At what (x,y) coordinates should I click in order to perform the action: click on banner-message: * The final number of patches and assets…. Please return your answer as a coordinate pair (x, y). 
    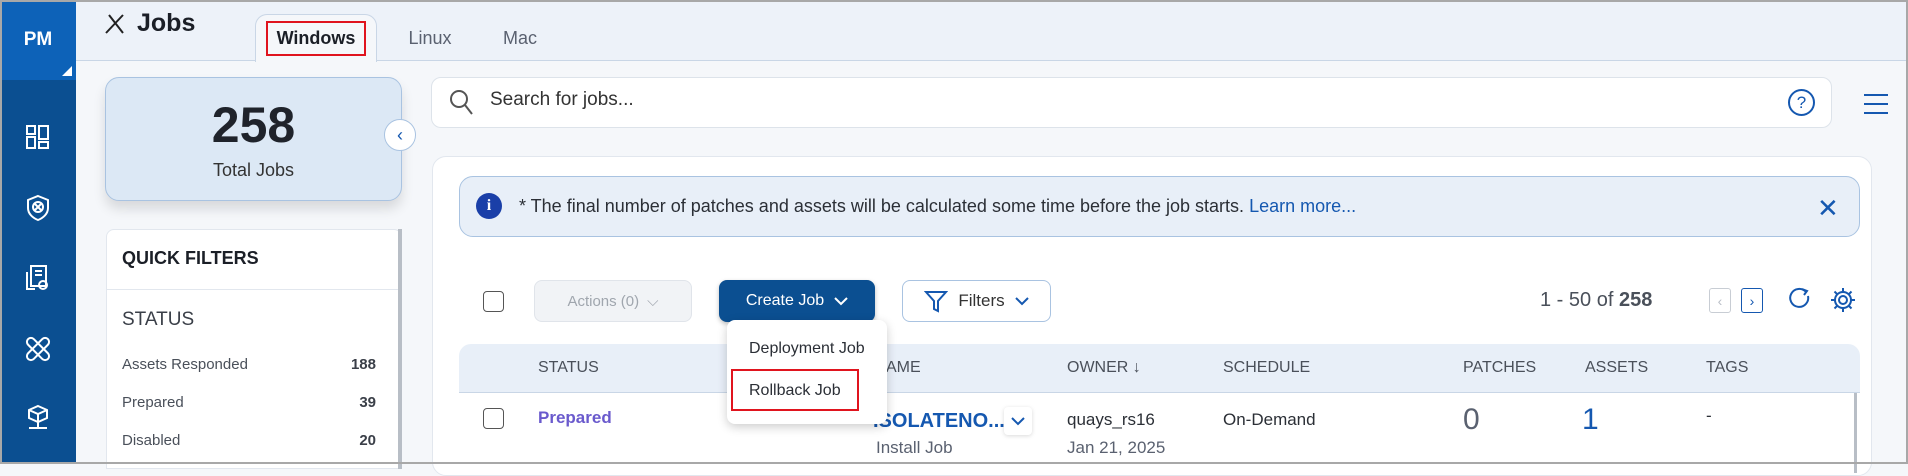
    Looking at the image, I should click on (882, 206).